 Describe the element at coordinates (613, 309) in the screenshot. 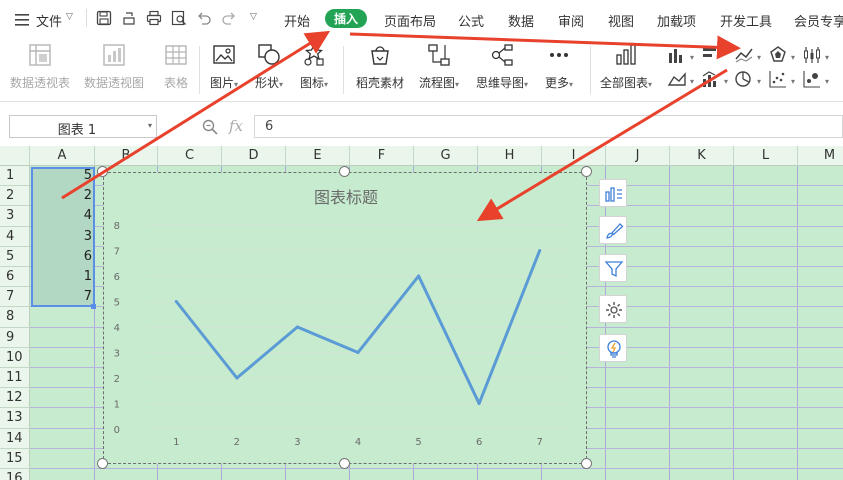

I see `chart-settings-button` at that location.